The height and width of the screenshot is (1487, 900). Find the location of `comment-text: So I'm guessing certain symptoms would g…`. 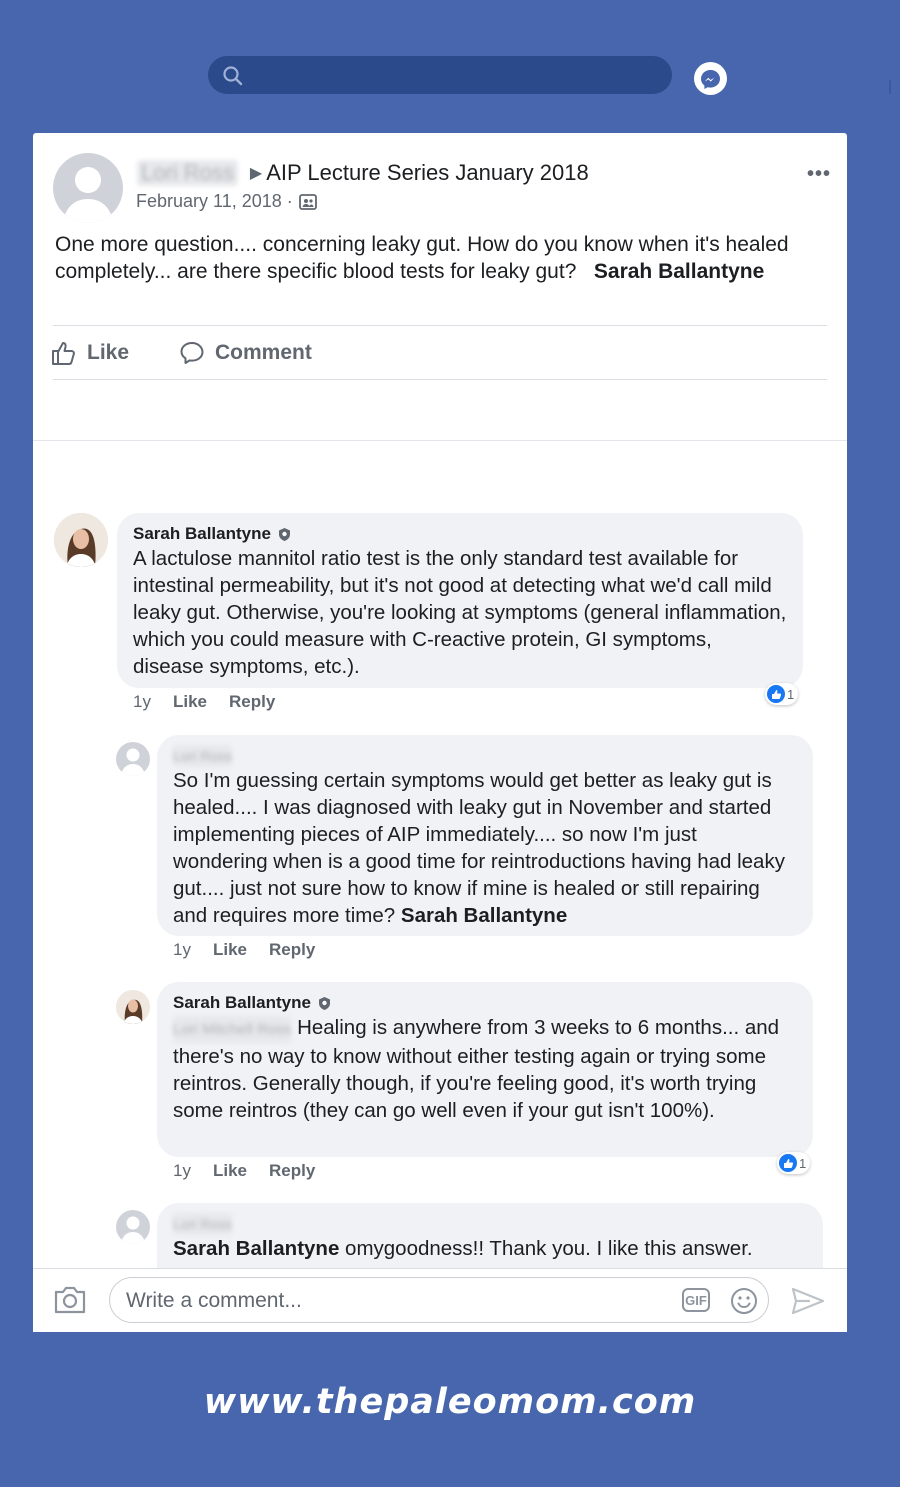

comment-text: So I'm guessing certain symptoms would g… is located at coordinates (479, 848).